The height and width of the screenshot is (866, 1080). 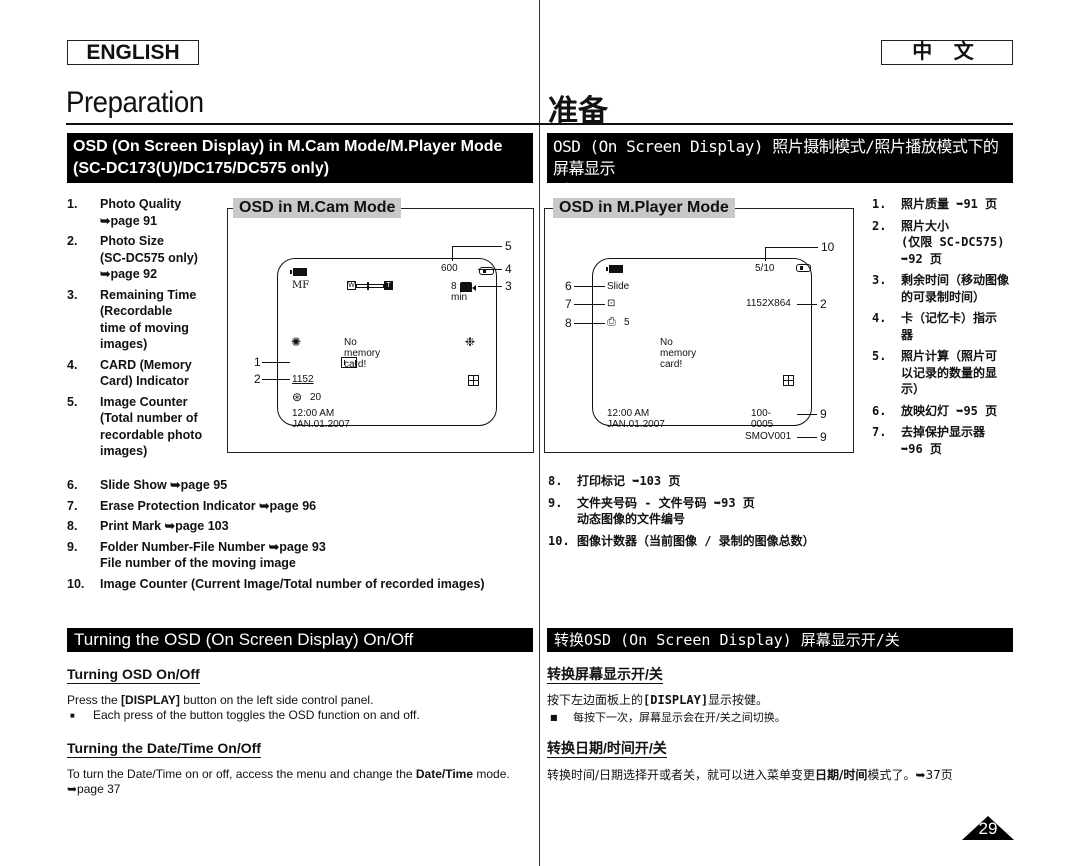 I want to click on item-line: 放映幻灯 ➥95 页, so click(x=949, y=410).